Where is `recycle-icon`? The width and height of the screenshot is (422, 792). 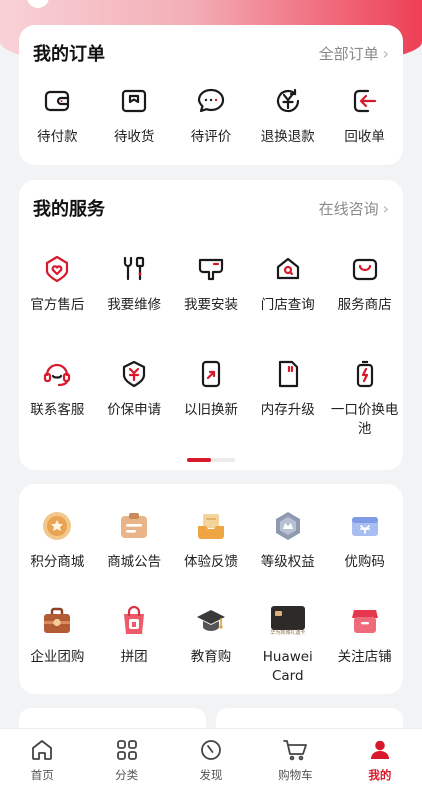 recycle-icon is located at coordinates (365, 101).